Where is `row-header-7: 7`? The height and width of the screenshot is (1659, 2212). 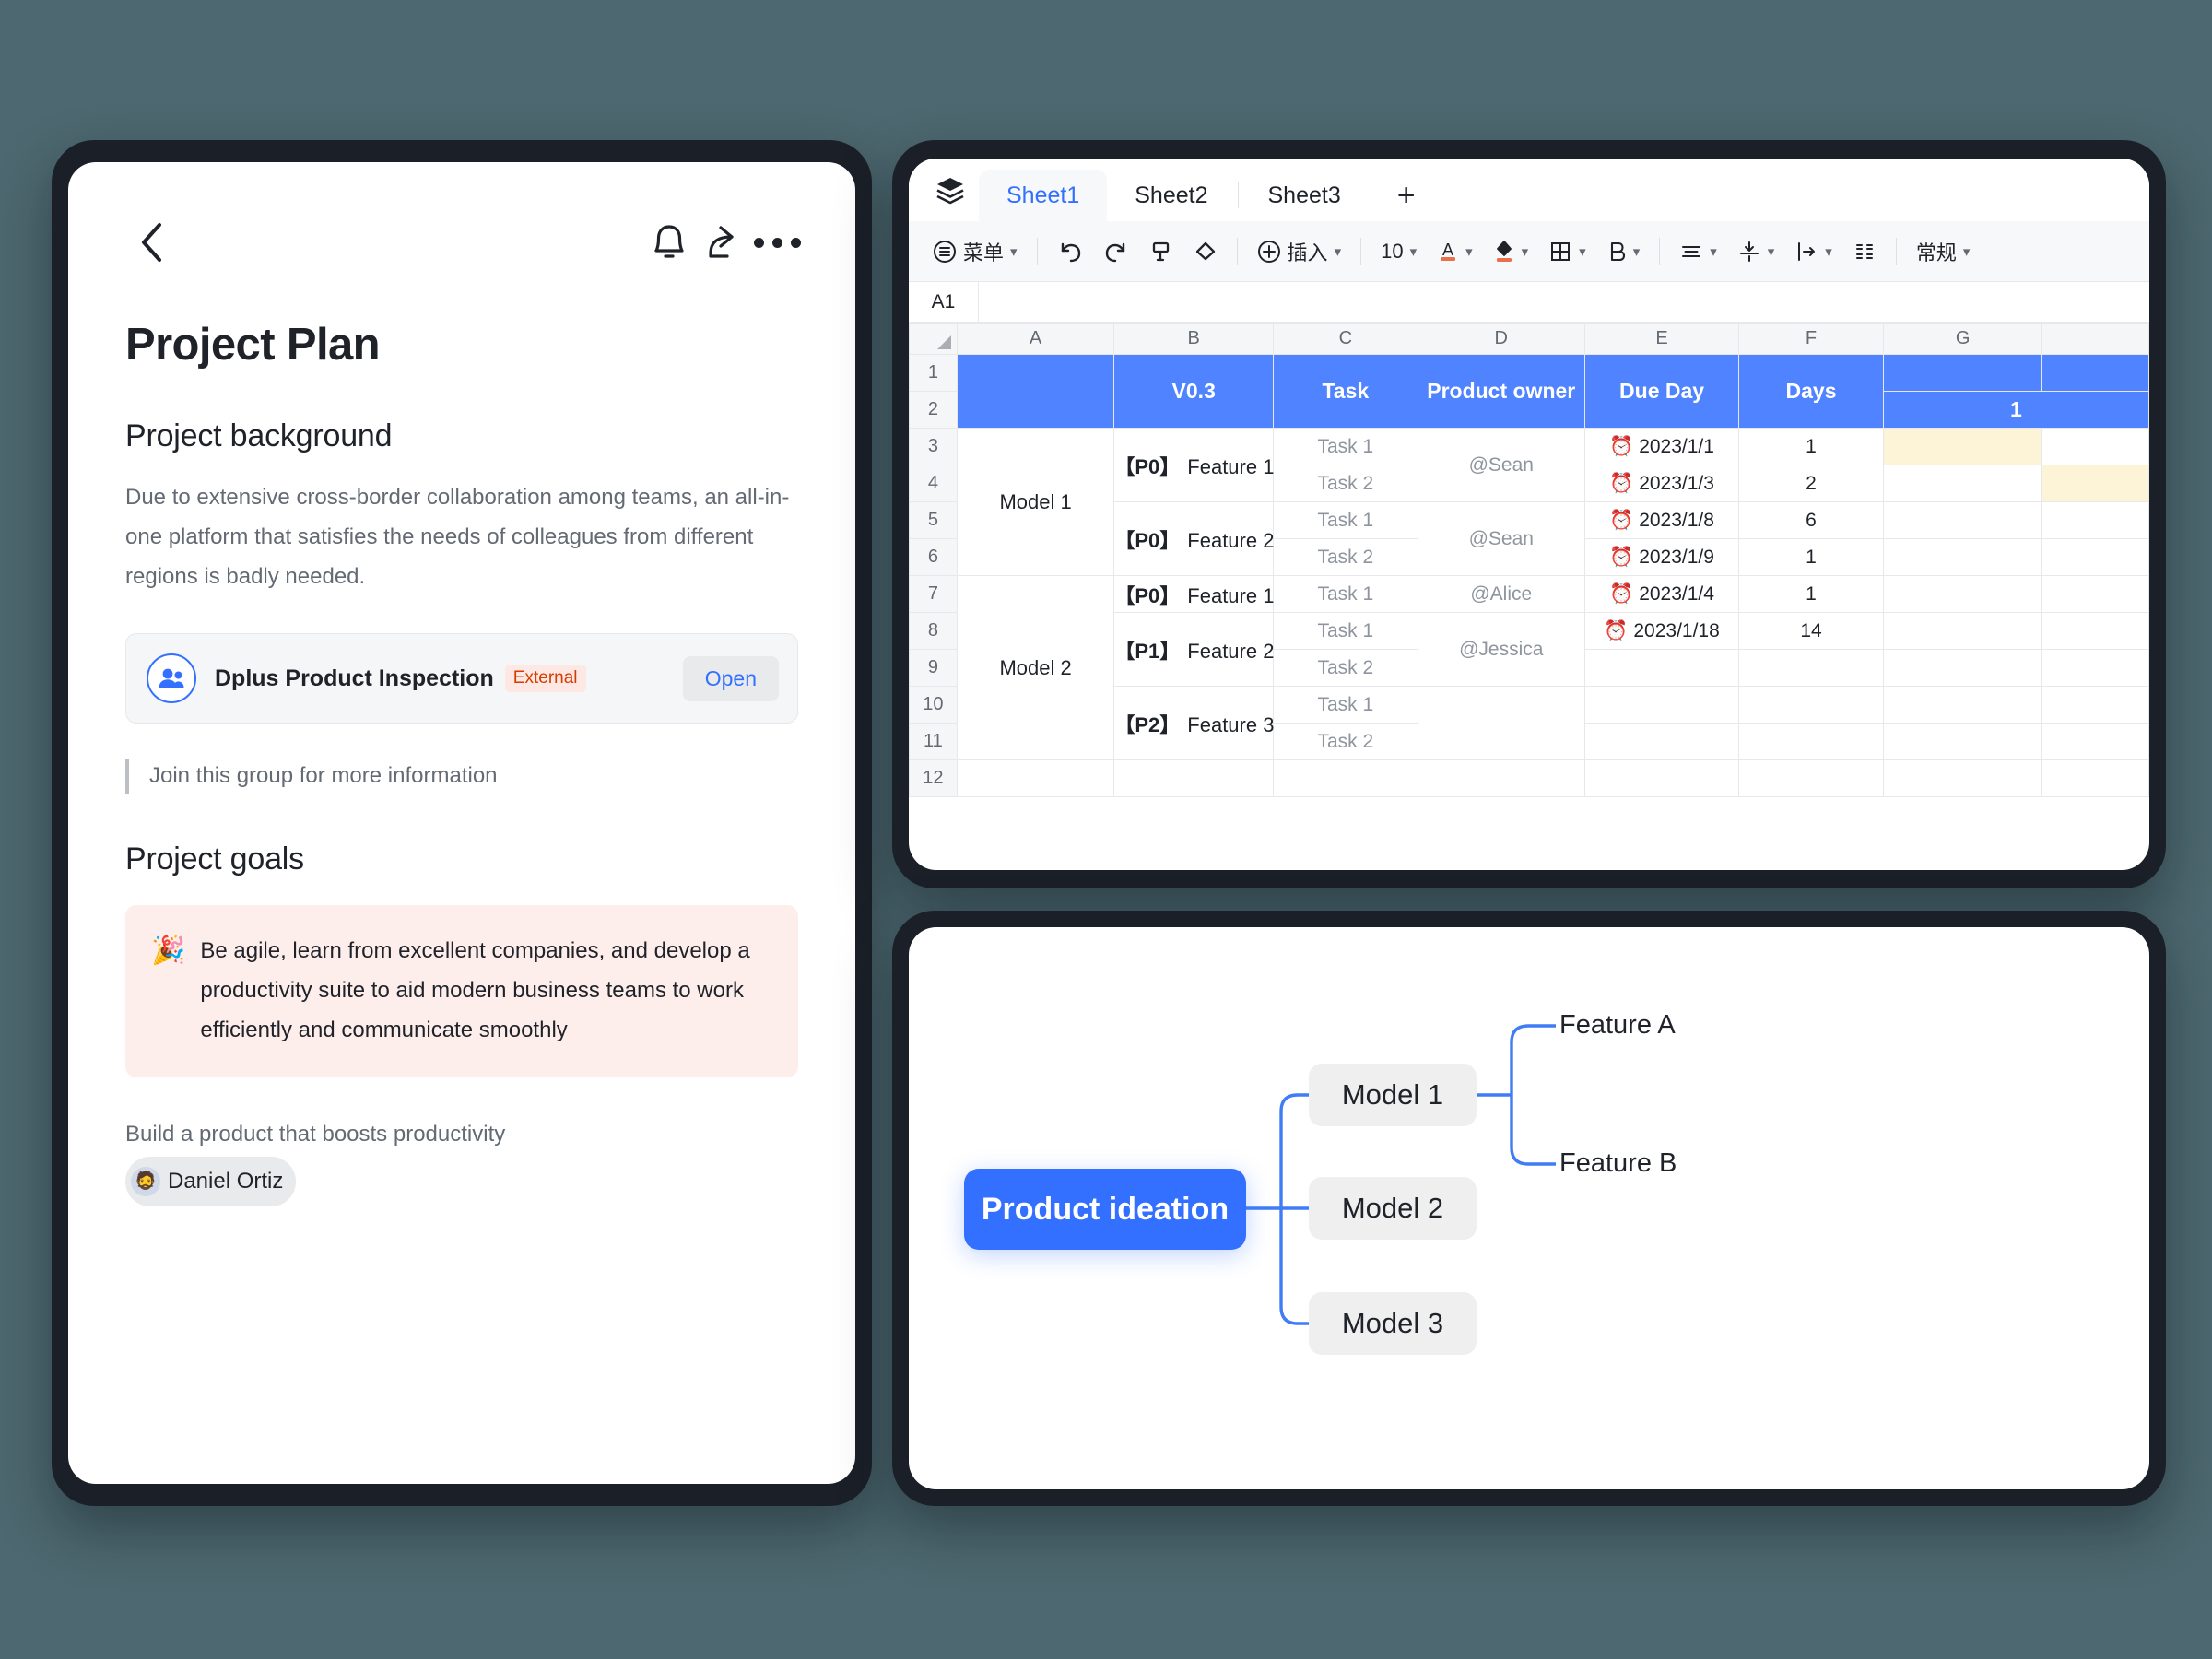 row-header-7: 7 is located at coordinates (933, 594).